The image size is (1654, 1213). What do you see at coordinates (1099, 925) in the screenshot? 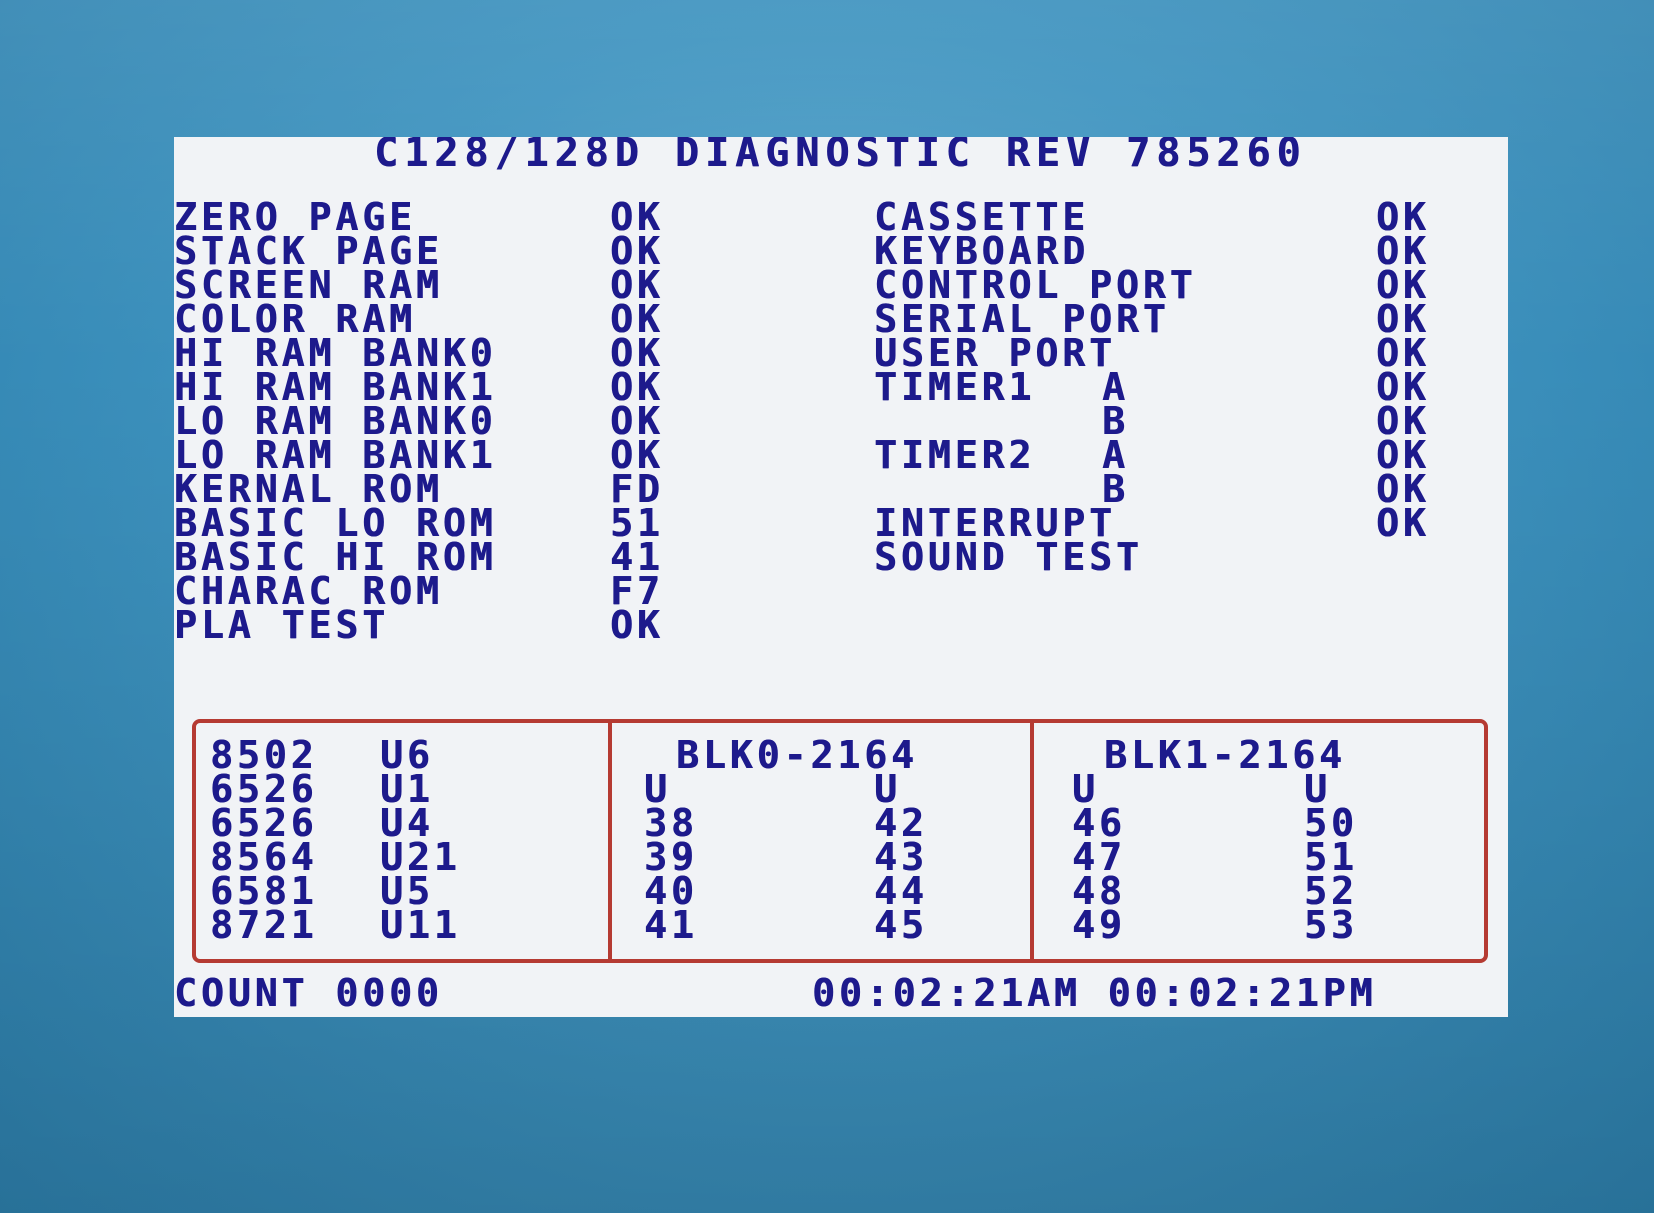
I see `blk1-u49: 49` at bounding box center [1099, 925].